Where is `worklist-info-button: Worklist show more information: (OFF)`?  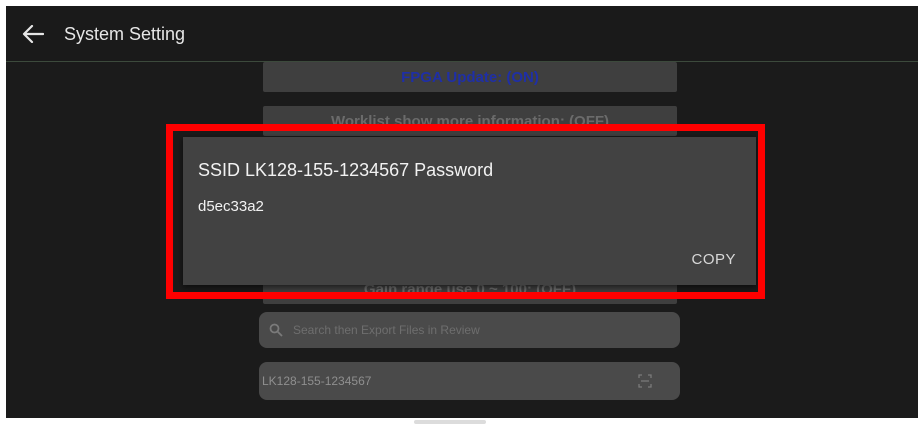 worklist-info-button: Worklist show more information: (OFF) is located at coordinates (470, 121).